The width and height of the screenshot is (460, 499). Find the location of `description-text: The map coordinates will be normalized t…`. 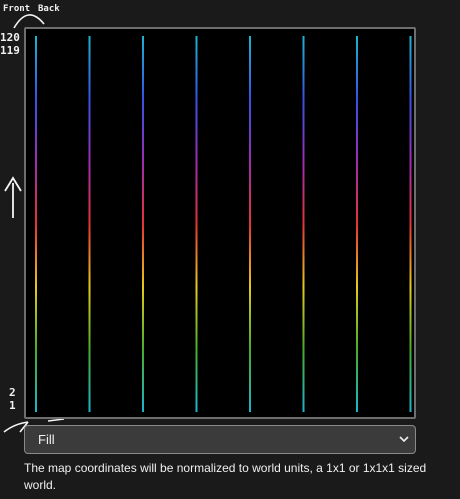

description-text: The map coordinates will be normalized t… is located at coordinates (225, 476).